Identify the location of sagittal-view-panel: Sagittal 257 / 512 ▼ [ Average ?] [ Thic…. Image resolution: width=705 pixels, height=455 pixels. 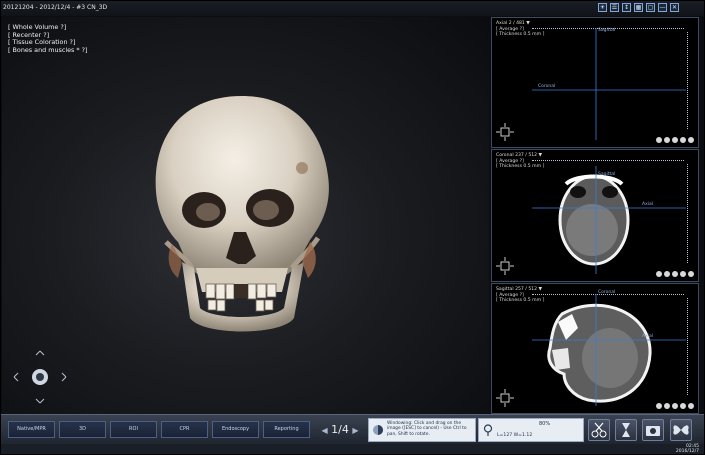
(595, 348).